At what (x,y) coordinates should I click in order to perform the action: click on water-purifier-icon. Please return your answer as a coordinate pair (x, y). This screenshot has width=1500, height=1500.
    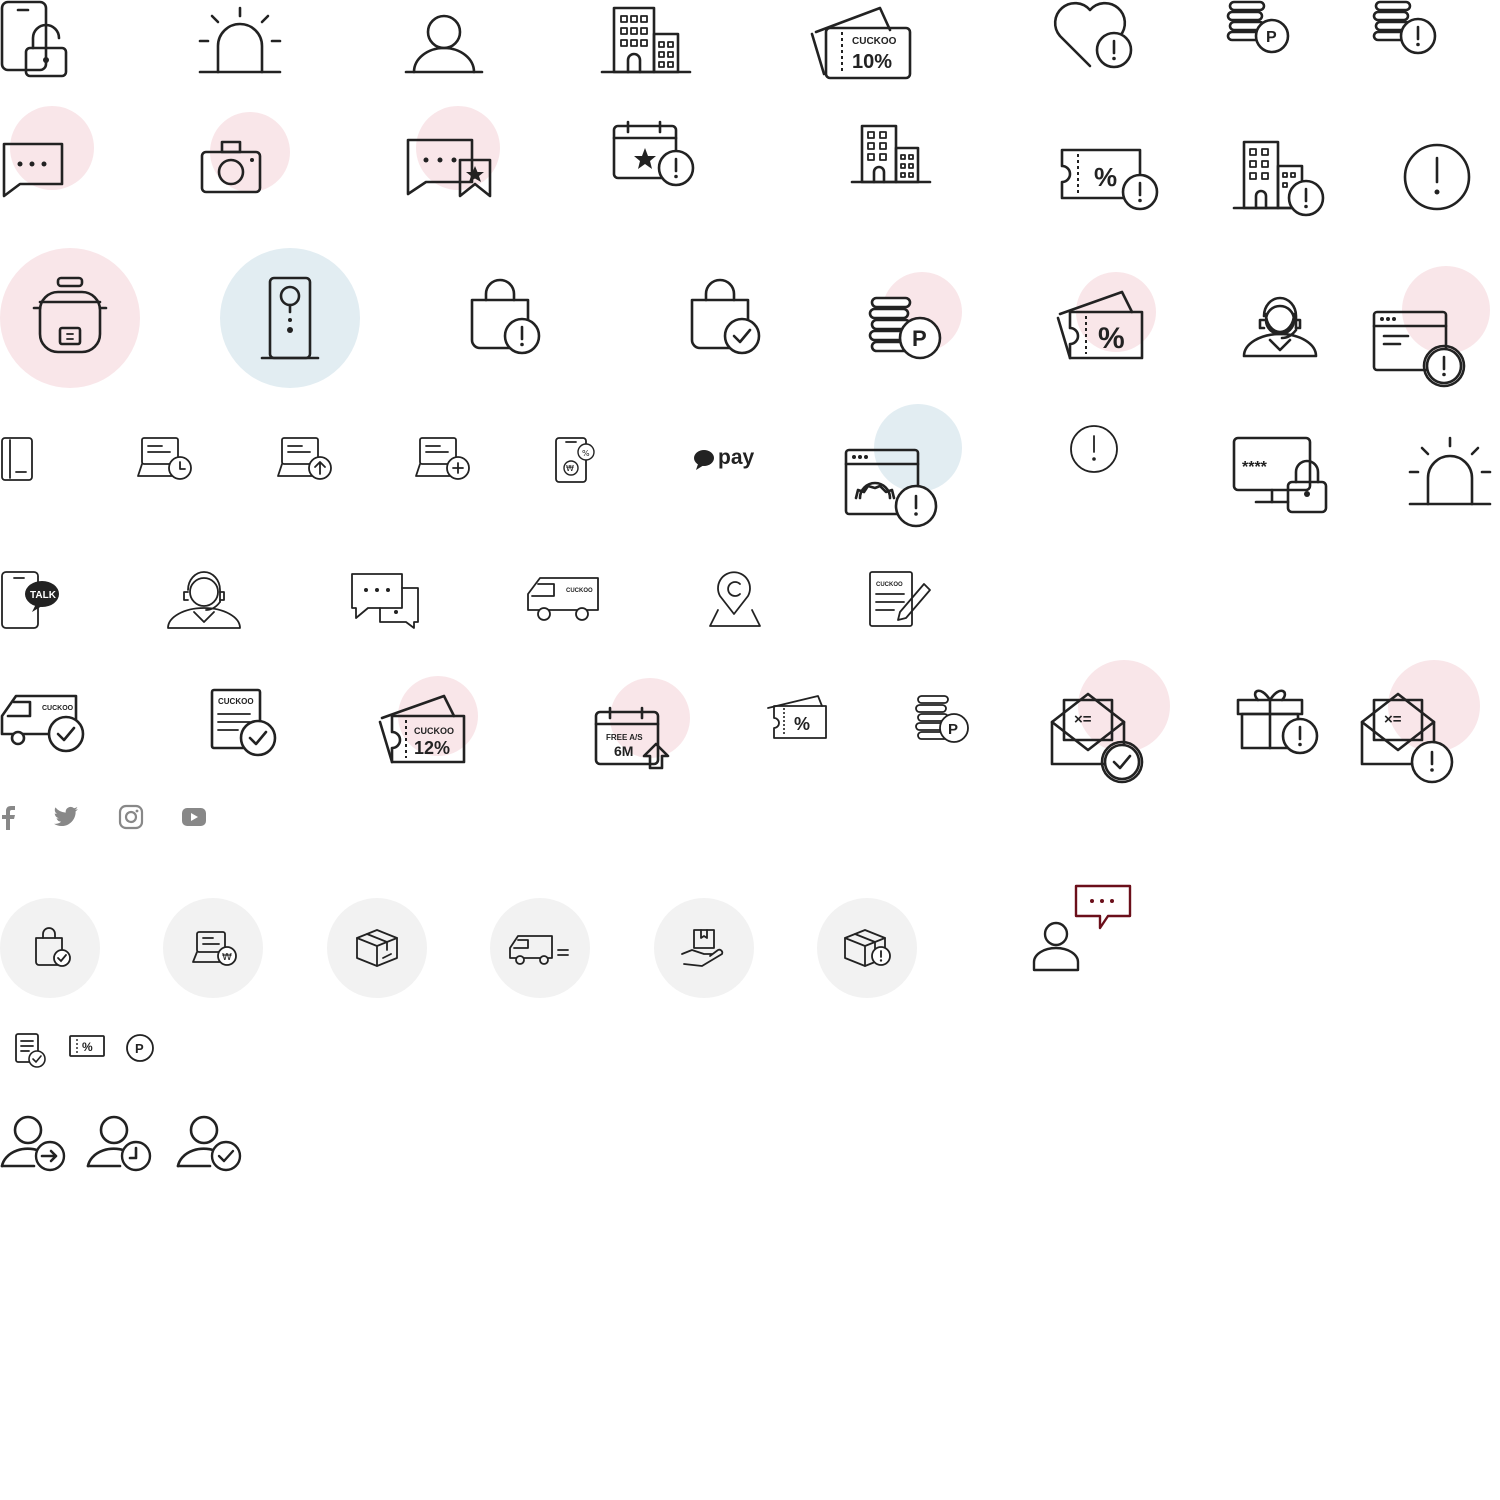
    Looking at the image, I should click on (290, 318).